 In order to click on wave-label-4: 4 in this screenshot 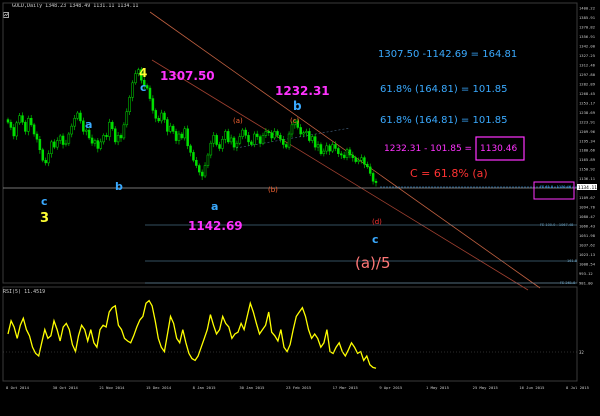, I will do `click(143, 73)`.